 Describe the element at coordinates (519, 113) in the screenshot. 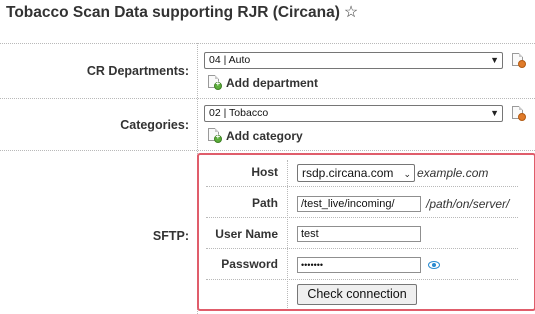

I see `remove-category-icon` at that location.